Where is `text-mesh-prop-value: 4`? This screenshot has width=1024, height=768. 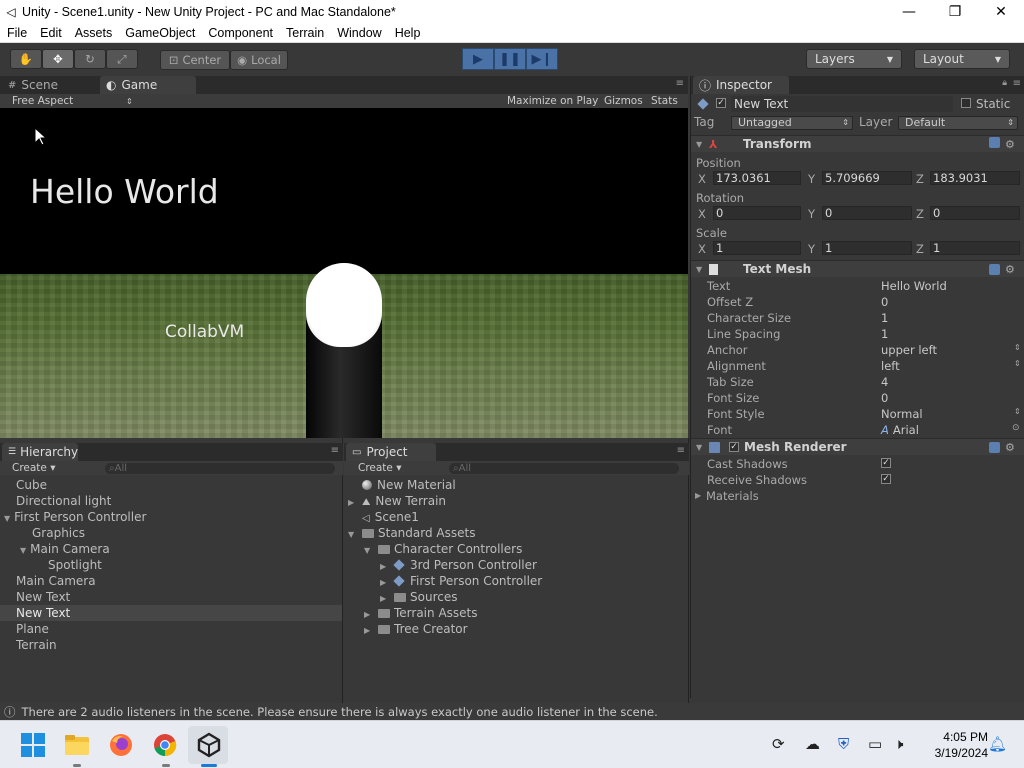 text-mesh-prop-value: 4 is located at coordinates (884, 382).